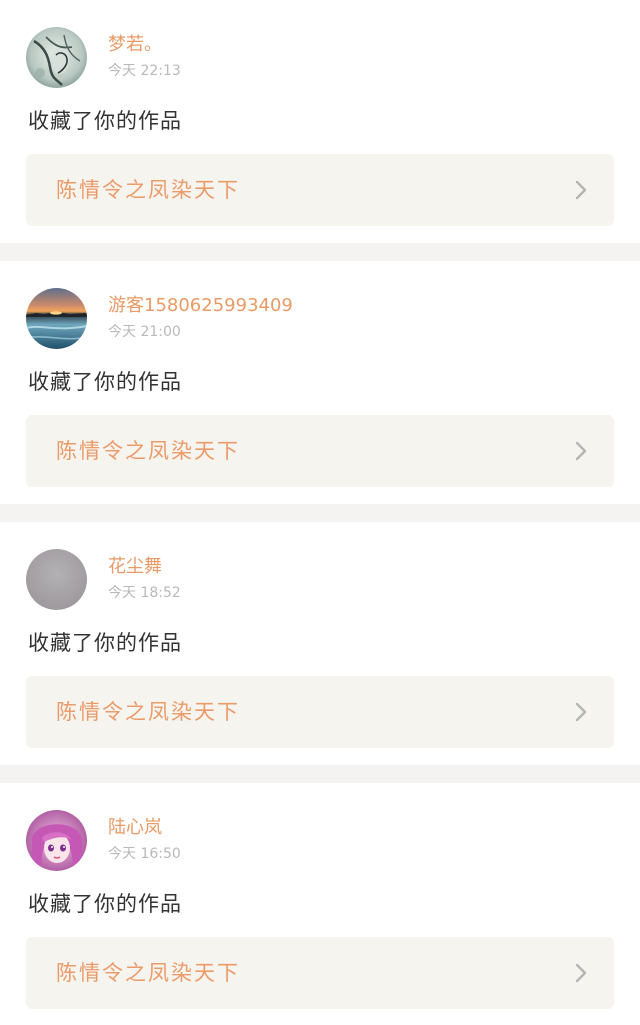  What do you see at coordinates (144, 854) in the screenshot?
I see `timestamp: 今天 16:50` at bounding box center [144, 854].